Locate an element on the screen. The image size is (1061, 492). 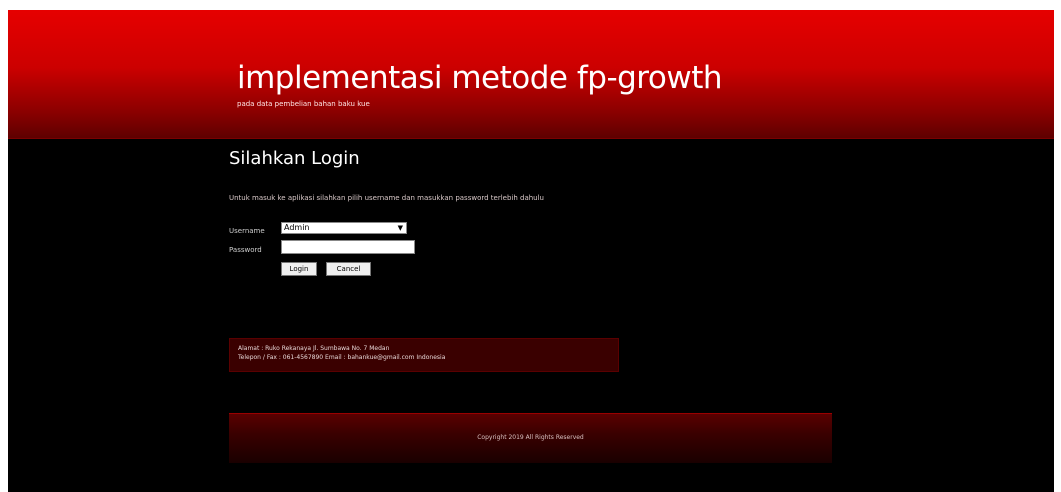
login-button: Login is located at coordinates (299, 269).